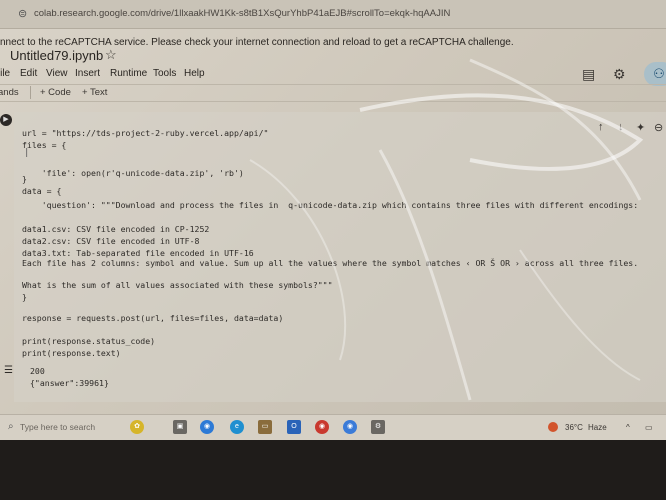 Image resolution: width=666 pixels, height=500 pixels. I want to click on widgets-icon: ✿, so click(137, 427).